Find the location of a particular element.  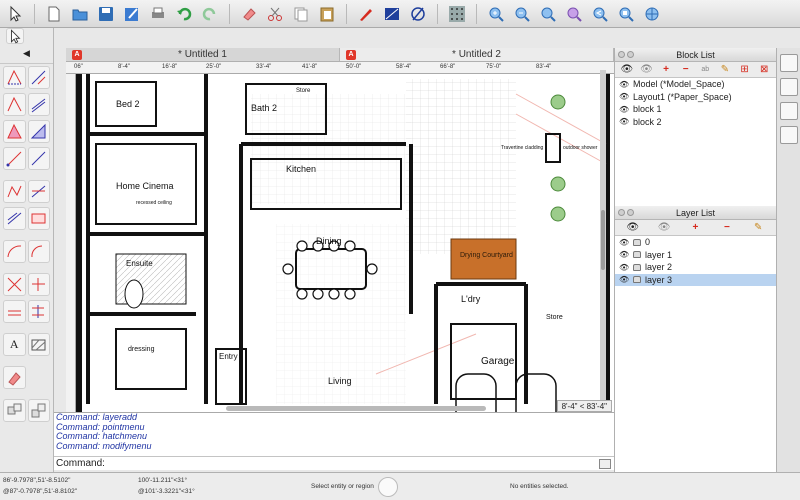

redo-icon is located at coordinates (210, 14).